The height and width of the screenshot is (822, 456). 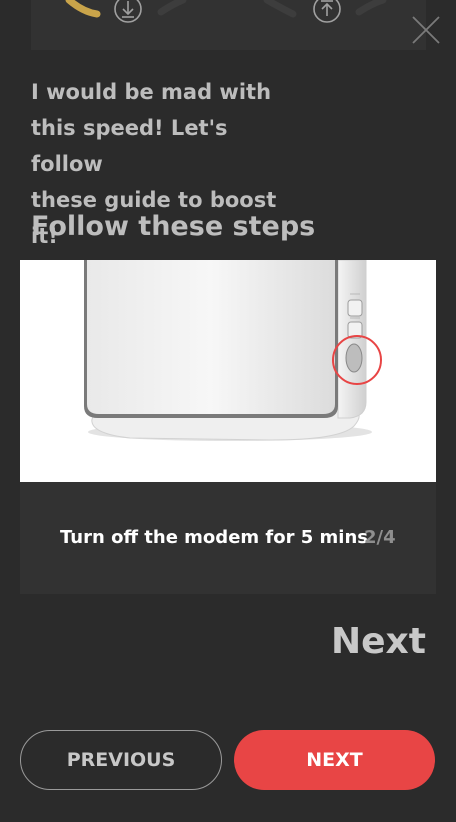 What do you see at coordinates (380, 537) in the screenshot?
I see `step-counter: 2/4` at bounding box center [380, 537].